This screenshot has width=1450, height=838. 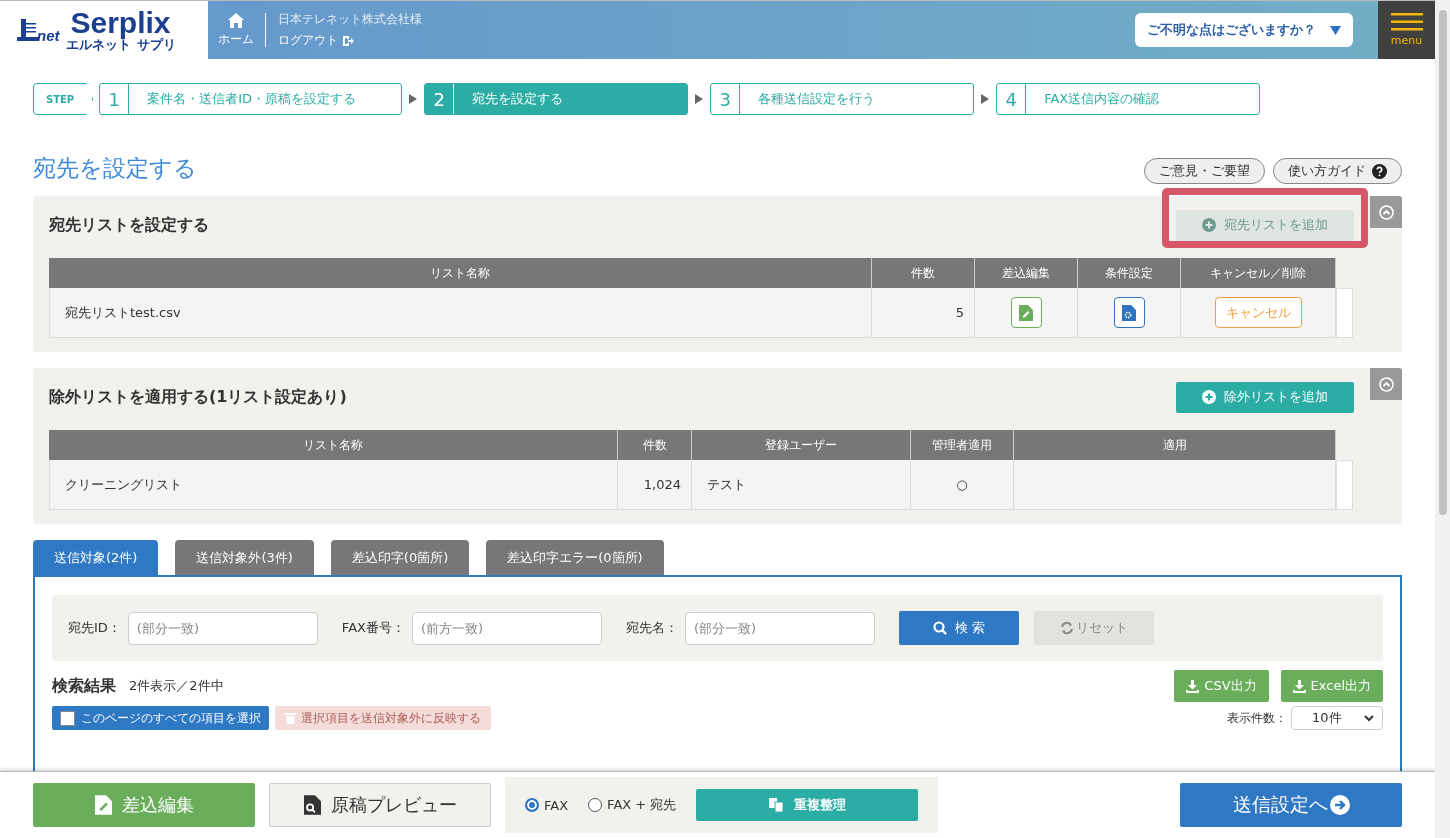 I want to click on excel-export-button: Excel出力, so click(x=1331, y=686).